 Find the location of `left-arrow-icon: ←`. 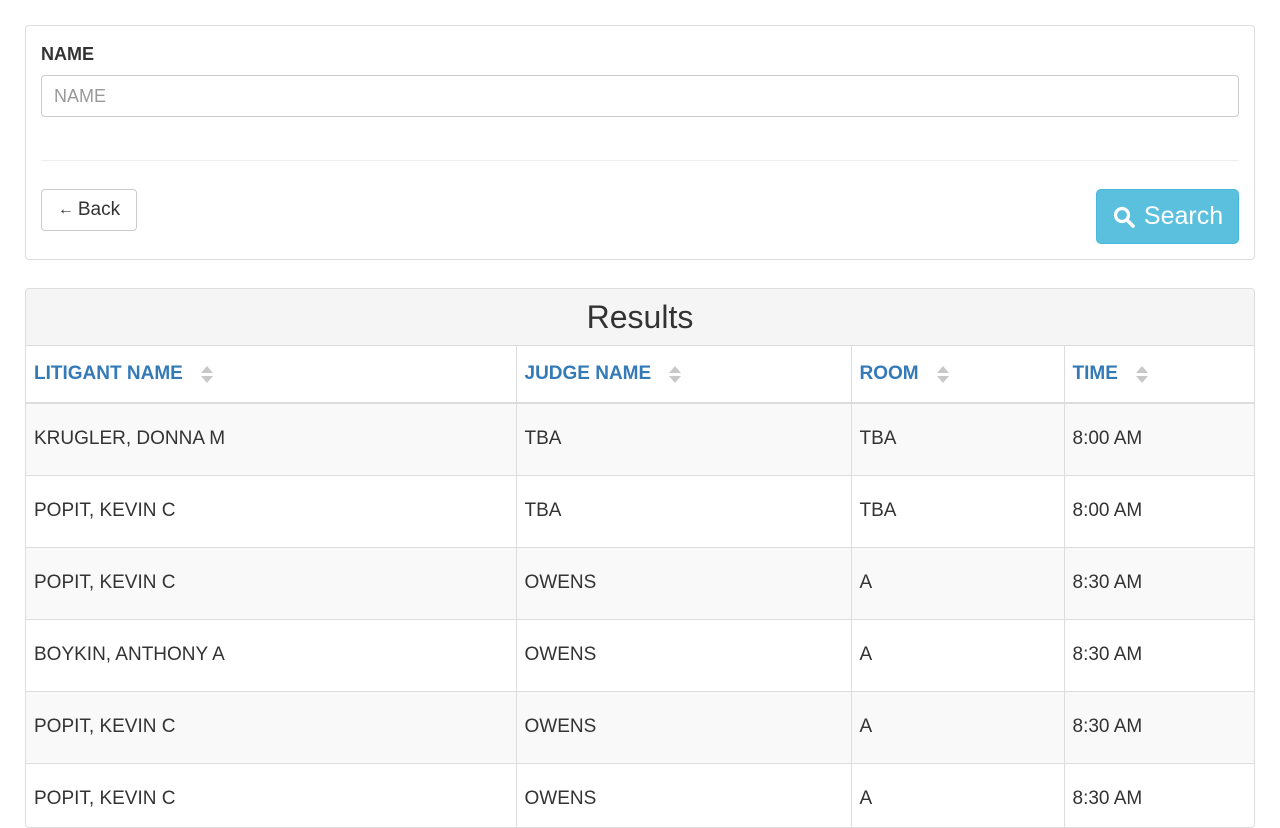

left-arrow-icon: ← is located at coordinates (65, 209).